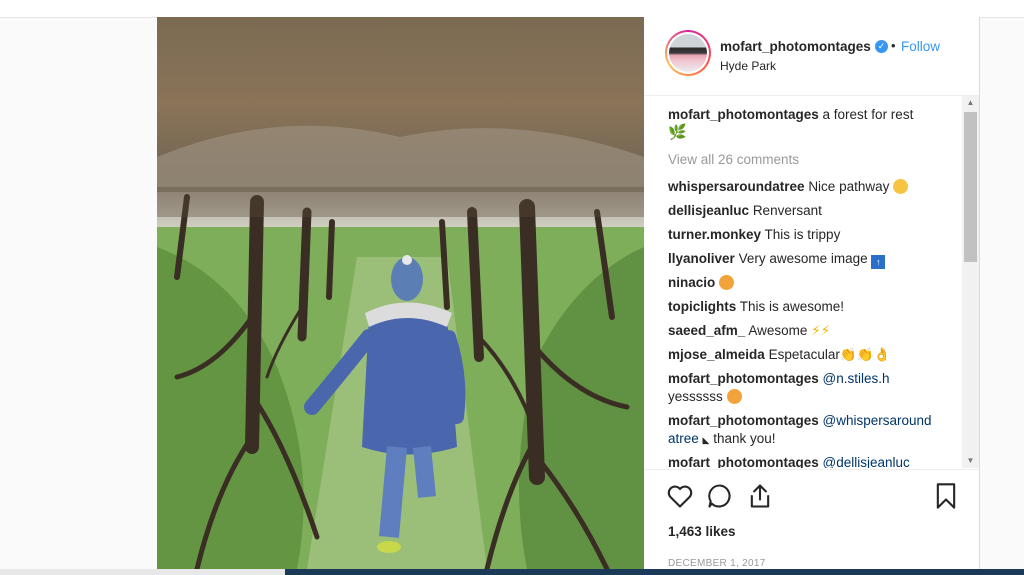 This screenshot has width=1024, height=575. Describe the element at coordinates (878, 262) in the screenshot. I see `top-arrow-icon: ↑` at that location.